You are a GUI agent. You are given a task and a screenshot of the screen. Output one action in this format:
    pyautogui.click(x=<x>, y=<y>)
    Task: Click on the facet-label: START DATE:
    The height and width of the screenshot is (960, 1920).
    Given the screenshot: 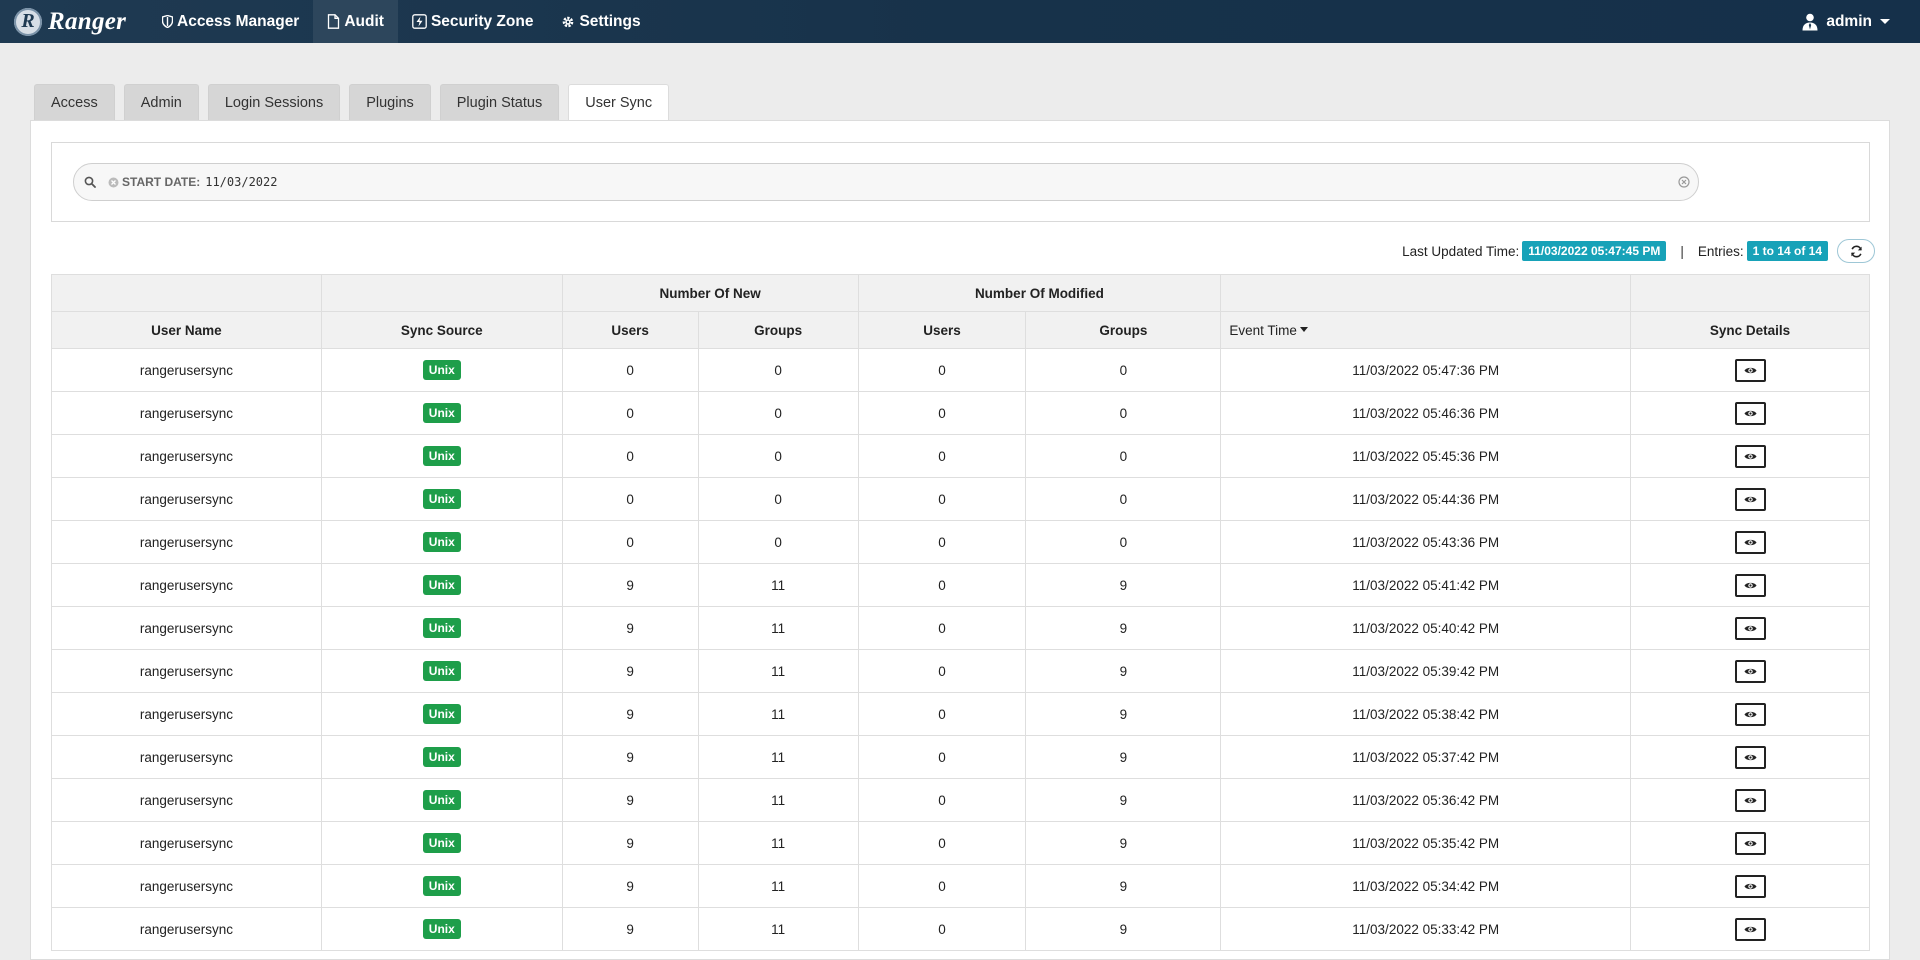 What is the action you would take?
    pyautogui.click(x=161, y=182)
    